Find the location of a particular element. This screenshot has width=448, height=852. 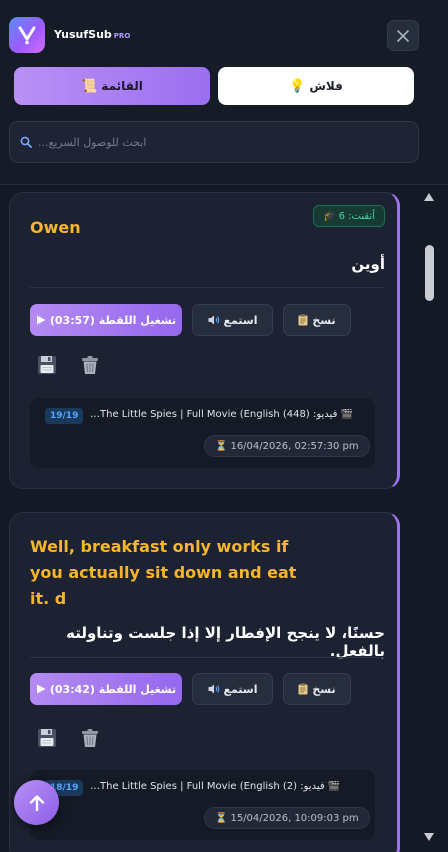

play-clip-button: تشغيل اللقطة (03:42) is located at coordinates (106, 689).